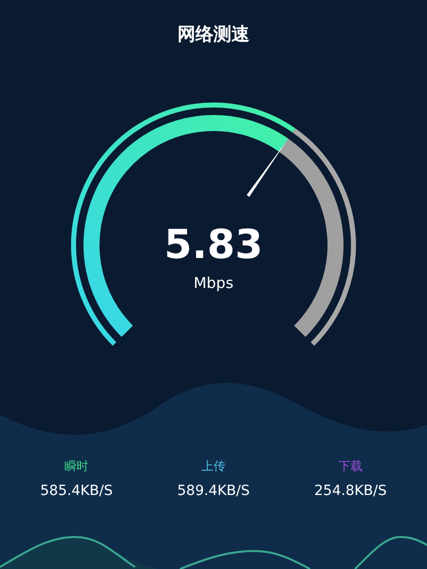 The width and height of the screenshot is (427, 569). What do you see at coordinates (350, 491) in the screenshot?
I see `stat-value: 254.8KB/S` at bounding box center [350, 491].